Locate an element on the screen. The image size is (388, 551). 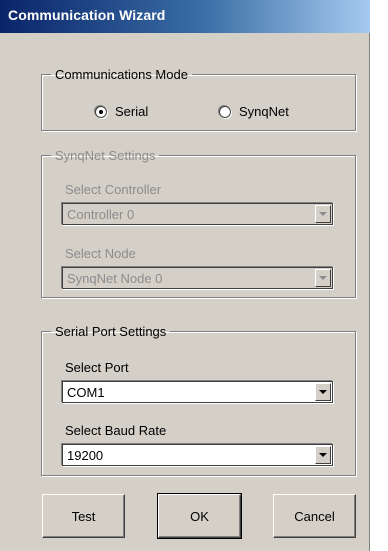
select-node-label: Select Node is located at coordinates (100, 253).